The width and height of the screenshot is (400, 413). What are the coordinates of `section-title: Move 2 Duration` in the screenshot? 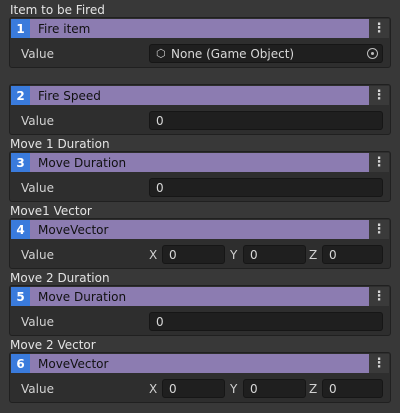 It's located at (60, 278).